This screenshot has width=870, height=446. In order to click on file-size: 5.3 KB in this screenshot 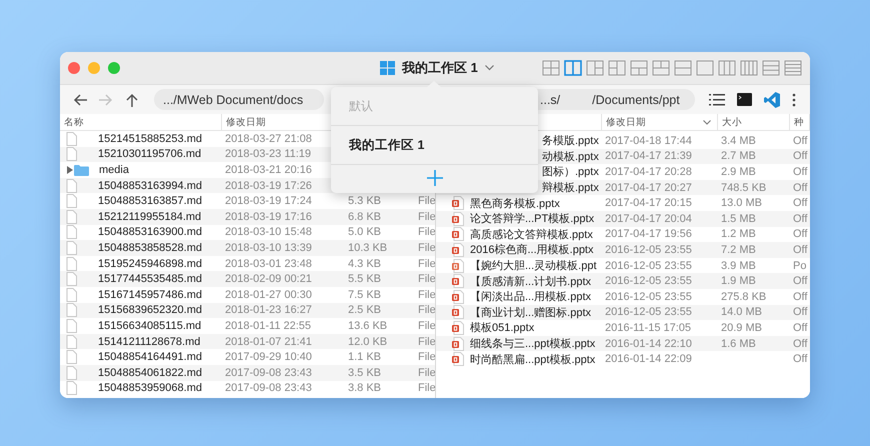, I will do `click(365, 201)`.